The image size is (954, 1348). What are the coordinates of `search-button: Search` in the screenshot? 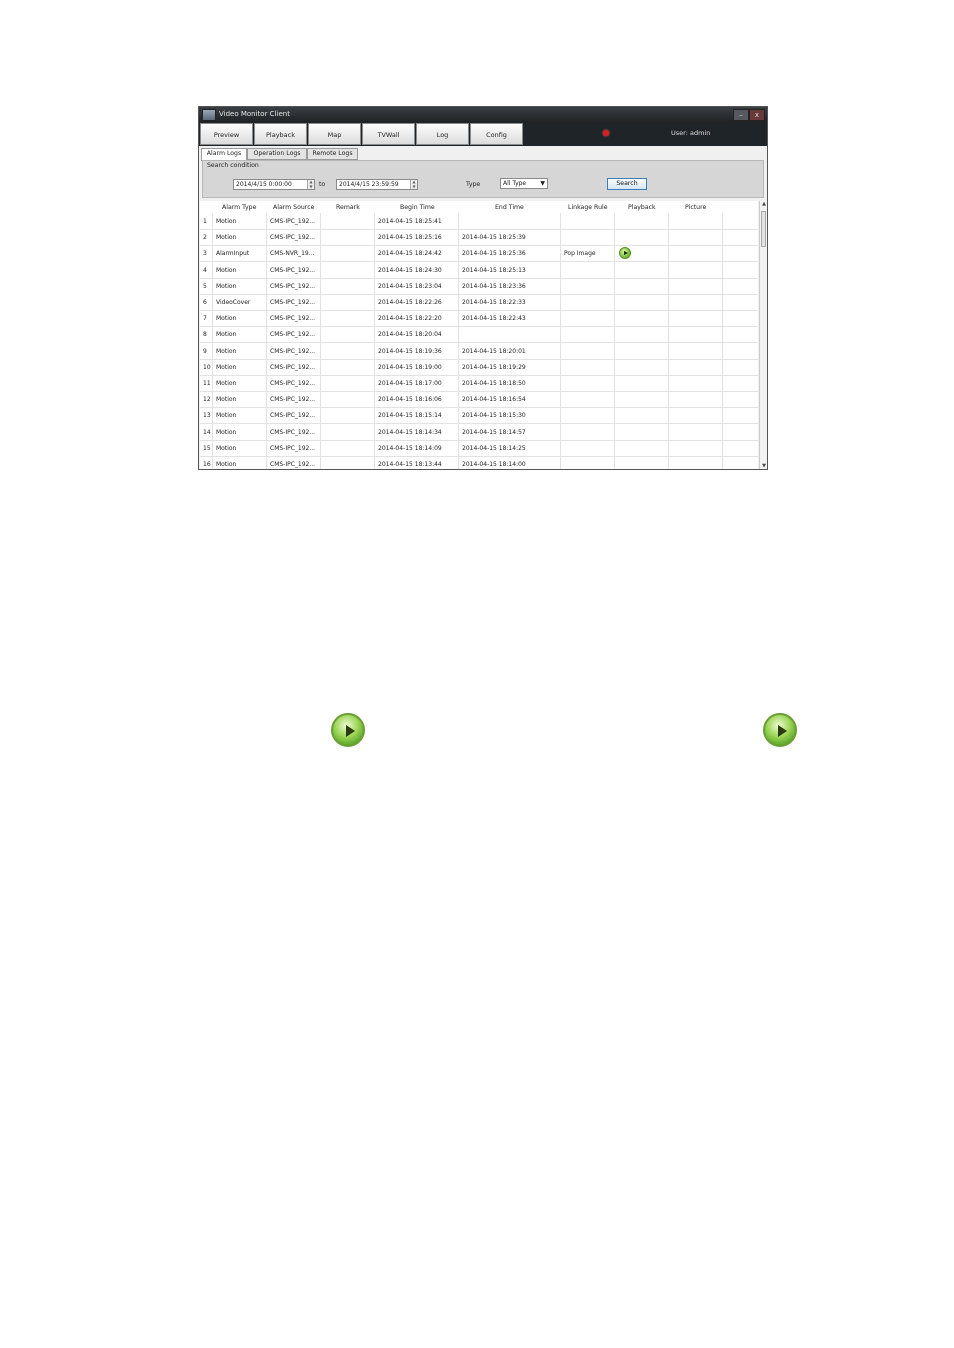 It's located at (627, 184).